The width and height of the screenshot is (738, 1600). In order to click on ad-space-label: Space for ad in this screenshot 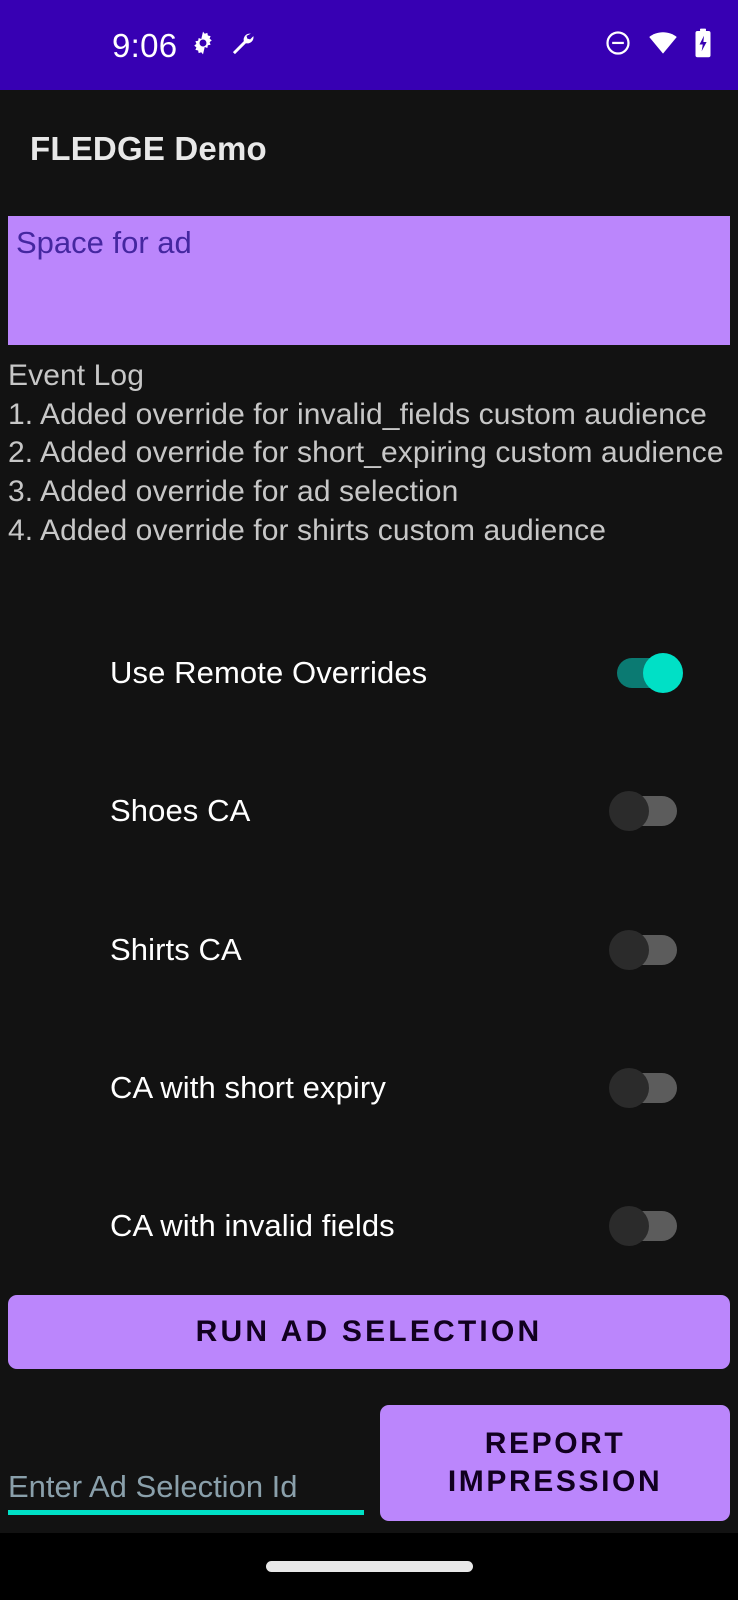, I will do `click(104, 242)`.